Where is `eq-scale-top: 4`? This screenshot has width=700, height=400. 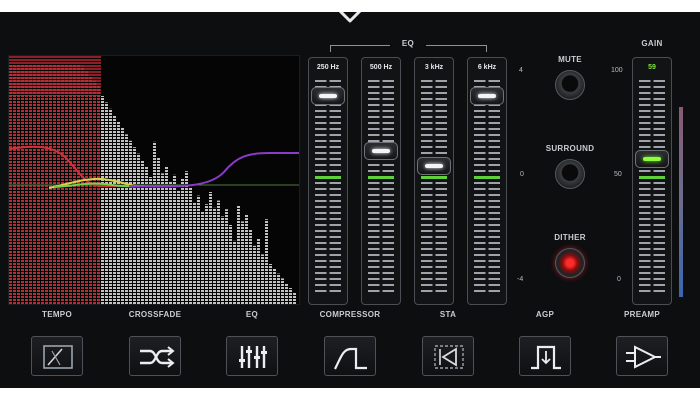
eq-scale-top: 4 is located at coordinates (521, 70).